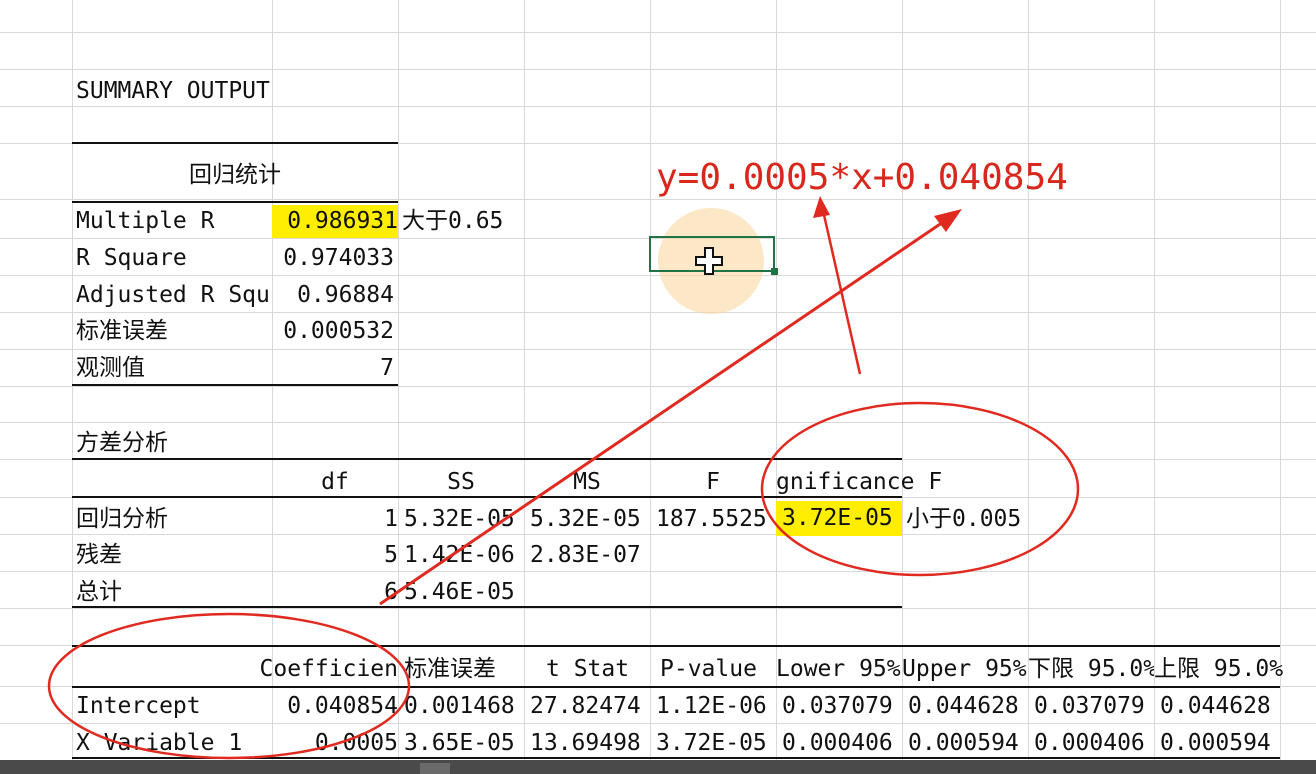 This screenshot has height=774, width=1316. I want to click on stat-label-adjusted-r-square: Adjusted R Squ, so click(173, 295).